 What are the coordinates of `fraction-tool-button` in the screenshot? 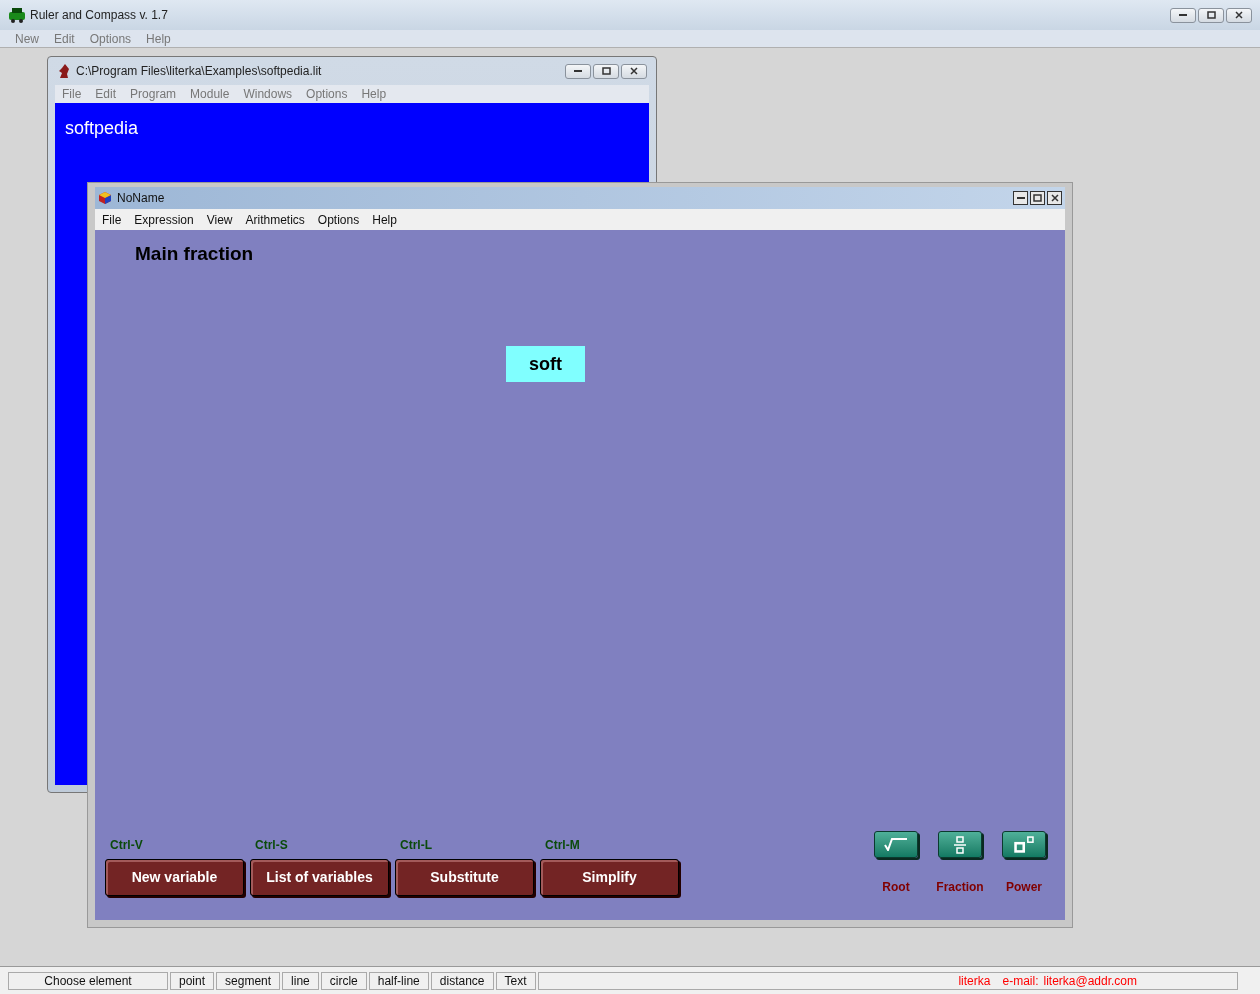 It's located at (960, 844).